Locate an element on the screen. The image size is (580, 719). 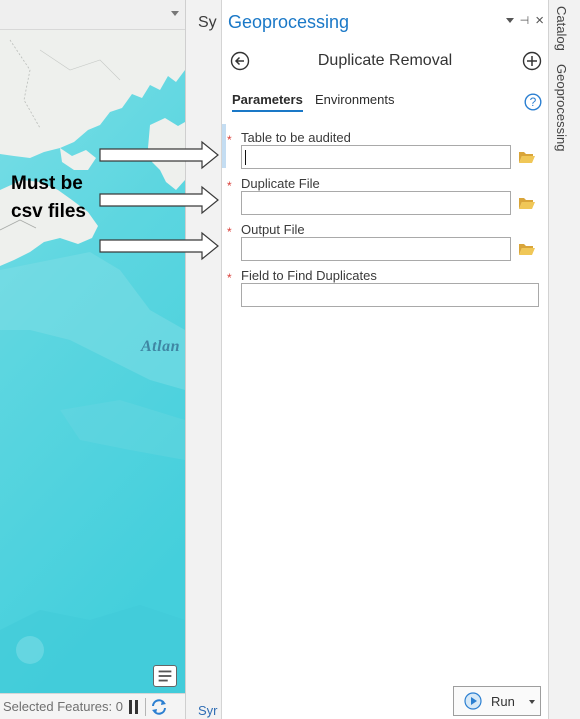
run-label: Run is located at coordinates (503, 701).